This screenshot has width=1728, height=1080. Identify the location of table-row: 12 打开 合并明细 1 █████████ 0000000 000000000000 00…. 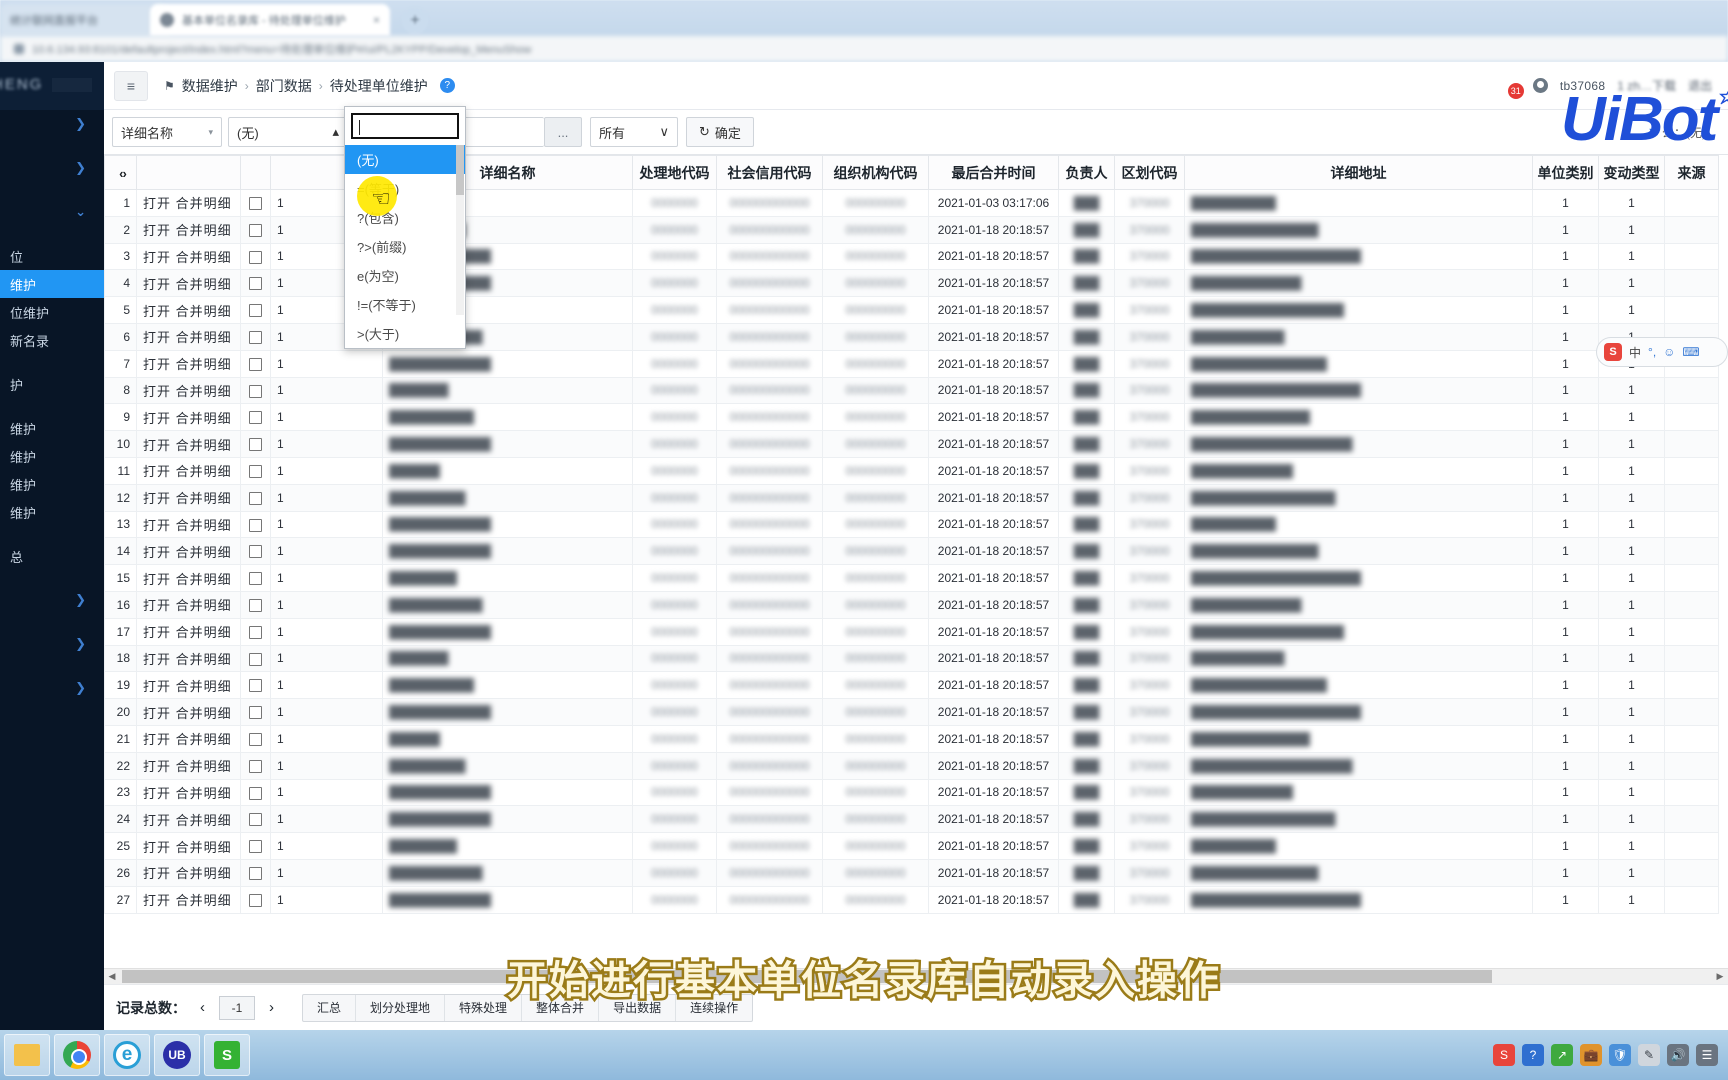
(911, 497).